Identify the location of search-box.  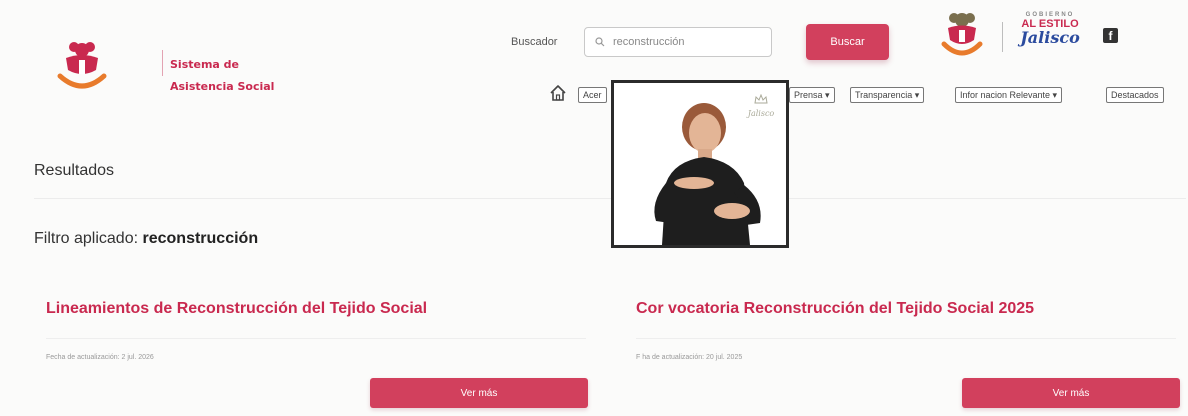
(678, 42).